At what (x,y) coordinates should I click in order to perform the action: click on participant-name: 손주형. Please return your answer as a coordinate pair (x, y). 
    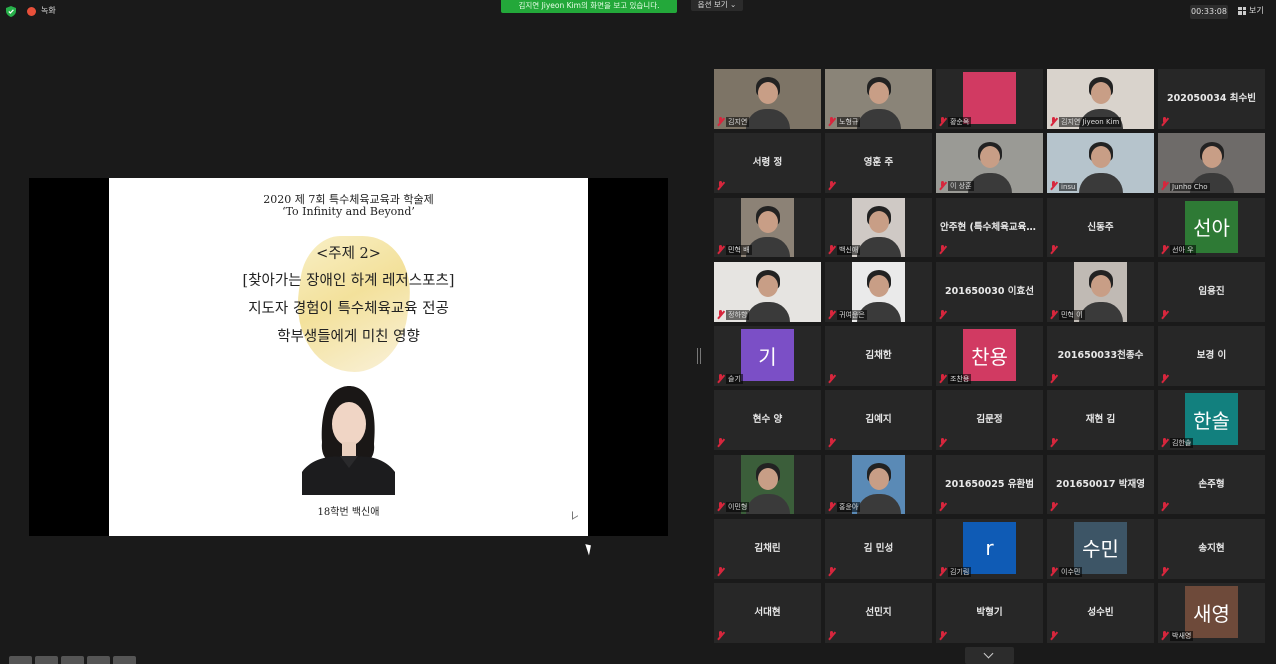
    Looking at the image, I should click on (1211, 484).